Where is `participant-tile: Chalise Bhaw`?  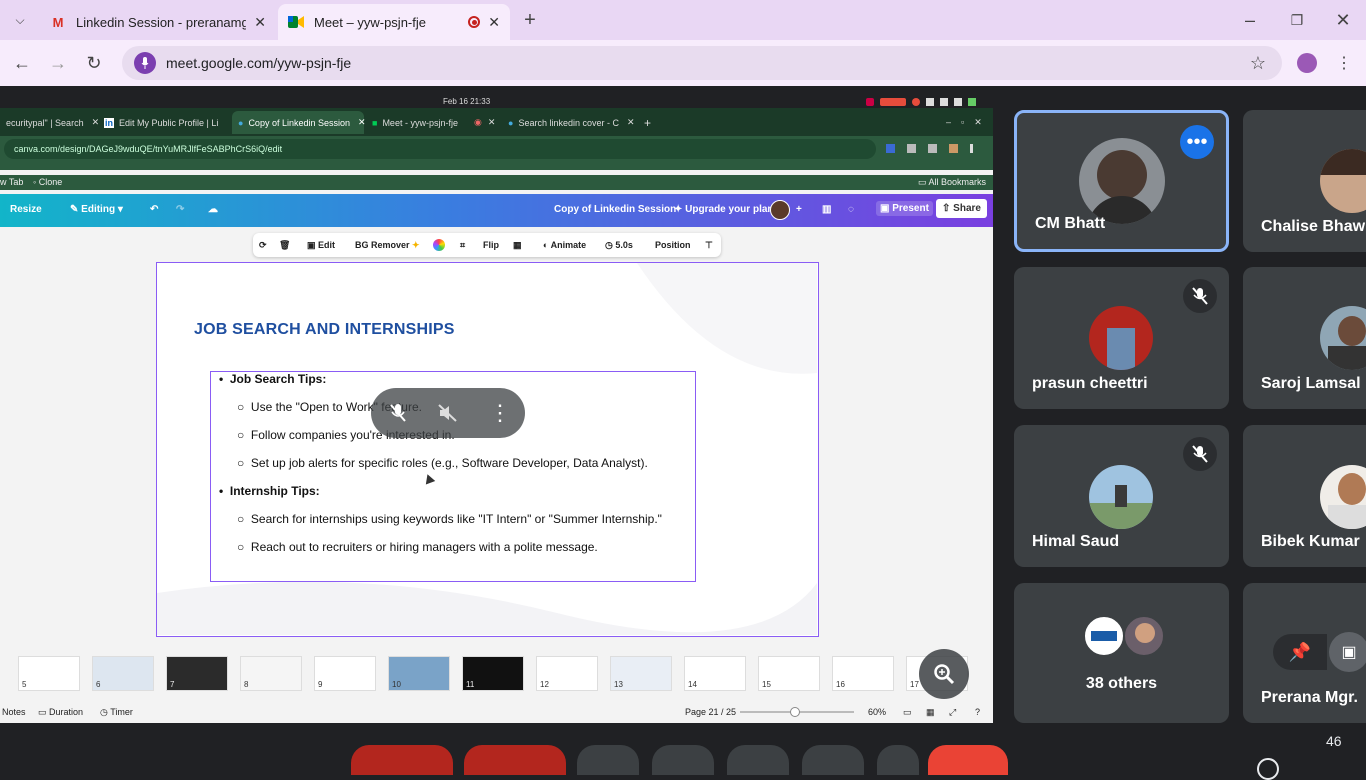 participant-tile: Chalise Bhaw is located at coordinates (1304, 181).